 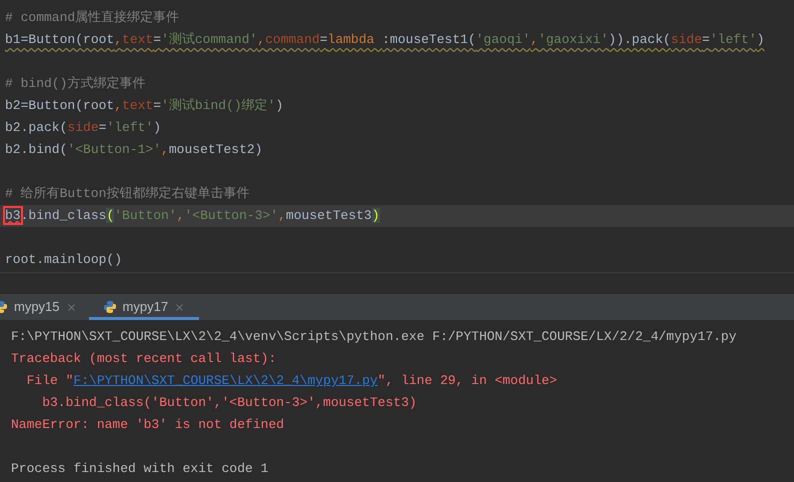 What do you see at coordinates (139, 469) in the screenshot?
I see `console-line: Process finished with exit code 1` at bounding box center [139, 469].